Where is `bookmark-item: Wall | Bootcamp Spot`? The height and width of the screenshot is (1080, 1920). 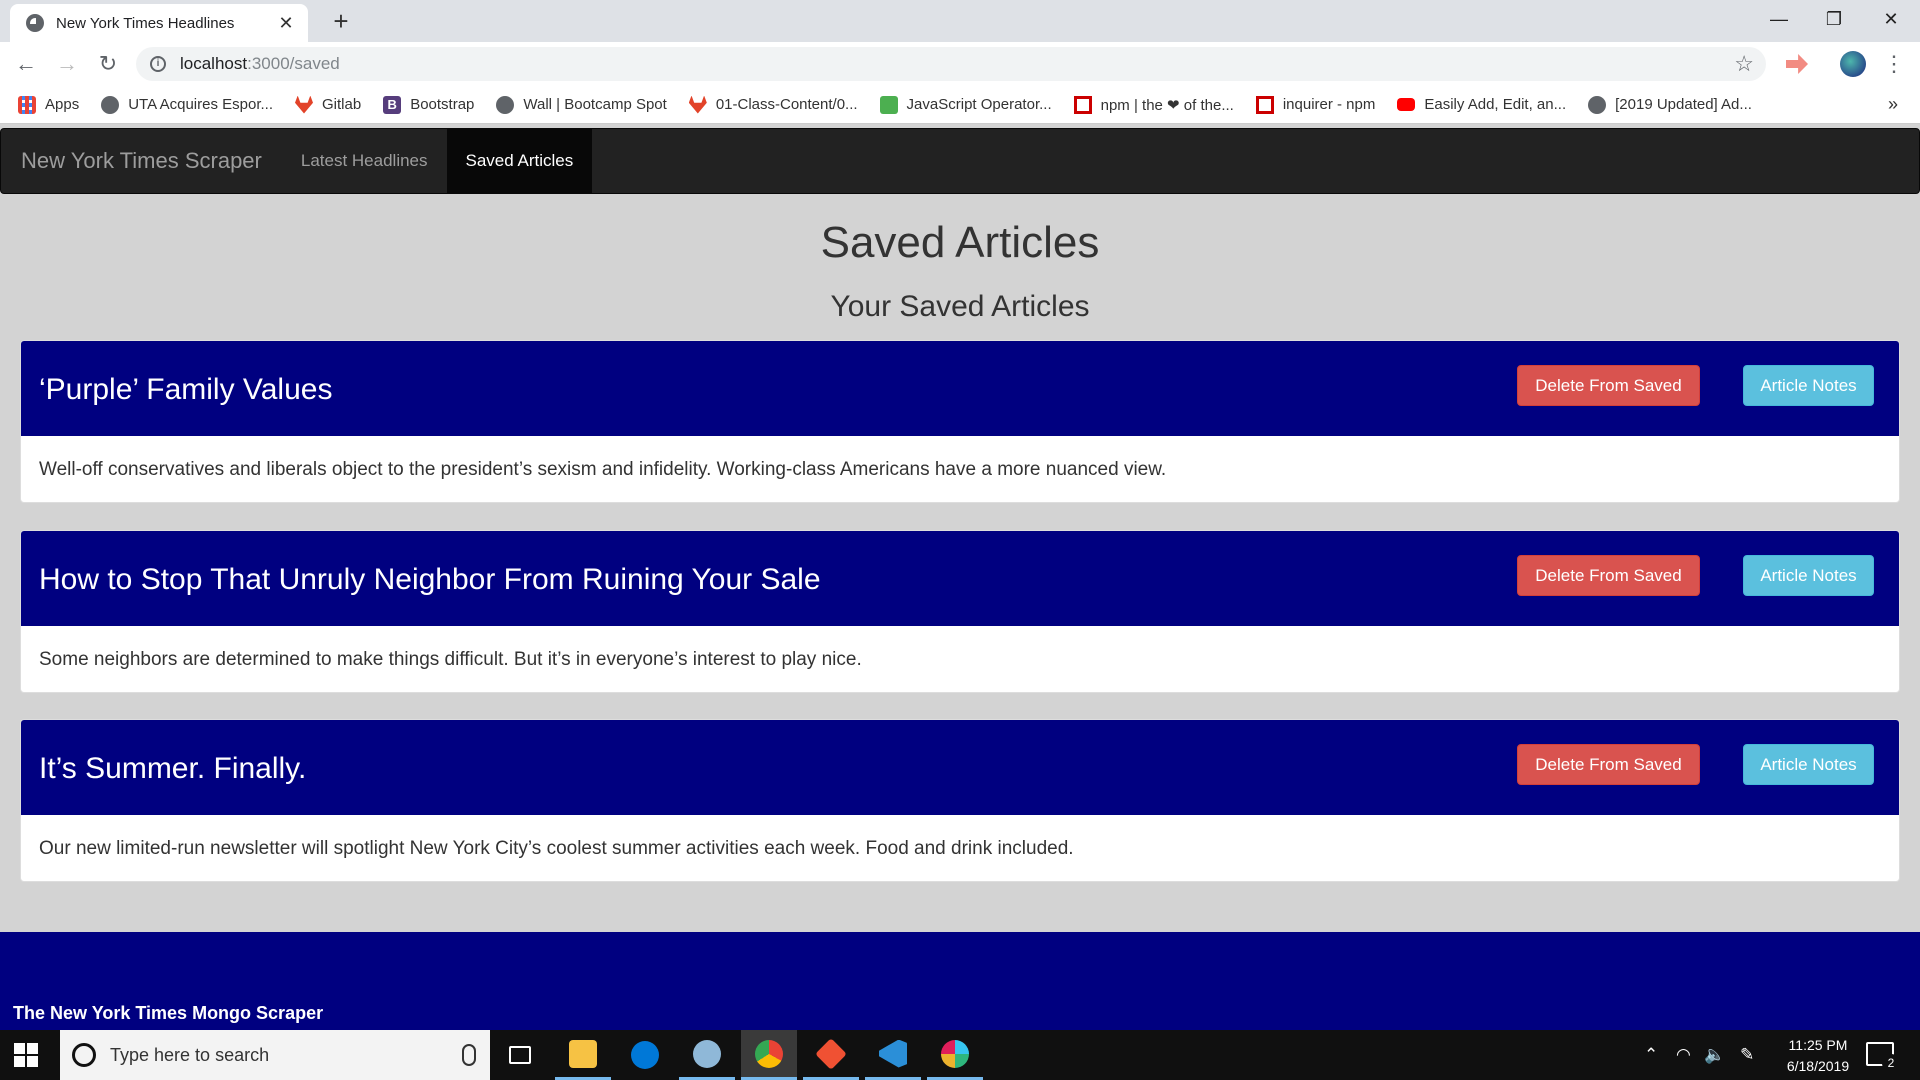
bookmark-item: Wall | Bootcamp Spot is located at coordinates (581, 104).